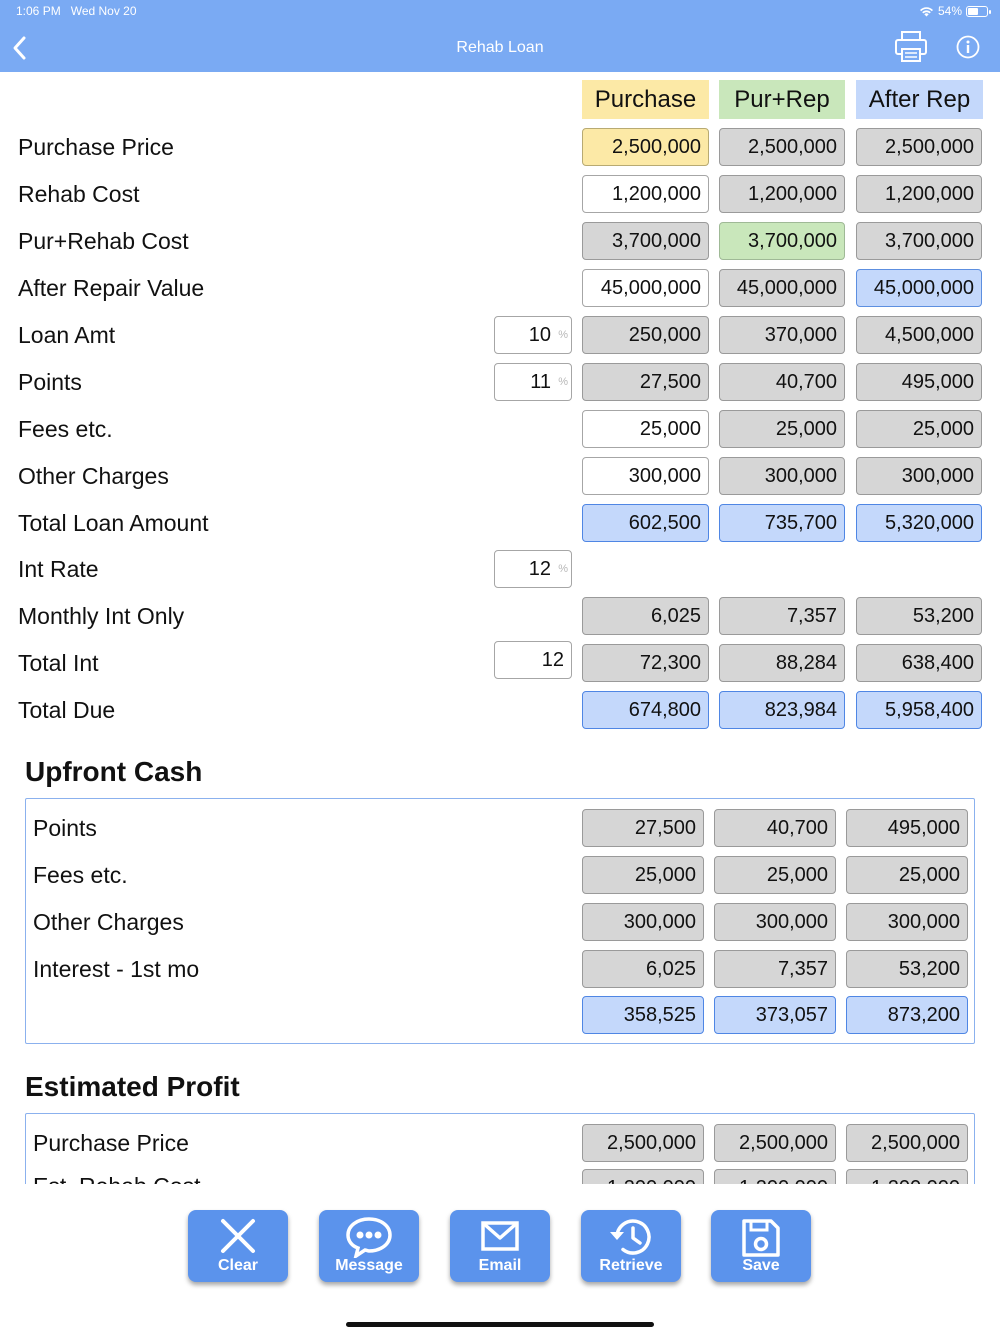 The height and width of the screenshot is (1334, 1000). I want to click on row-label-rehab-cost: Rehab Cost, so click(79, 194).